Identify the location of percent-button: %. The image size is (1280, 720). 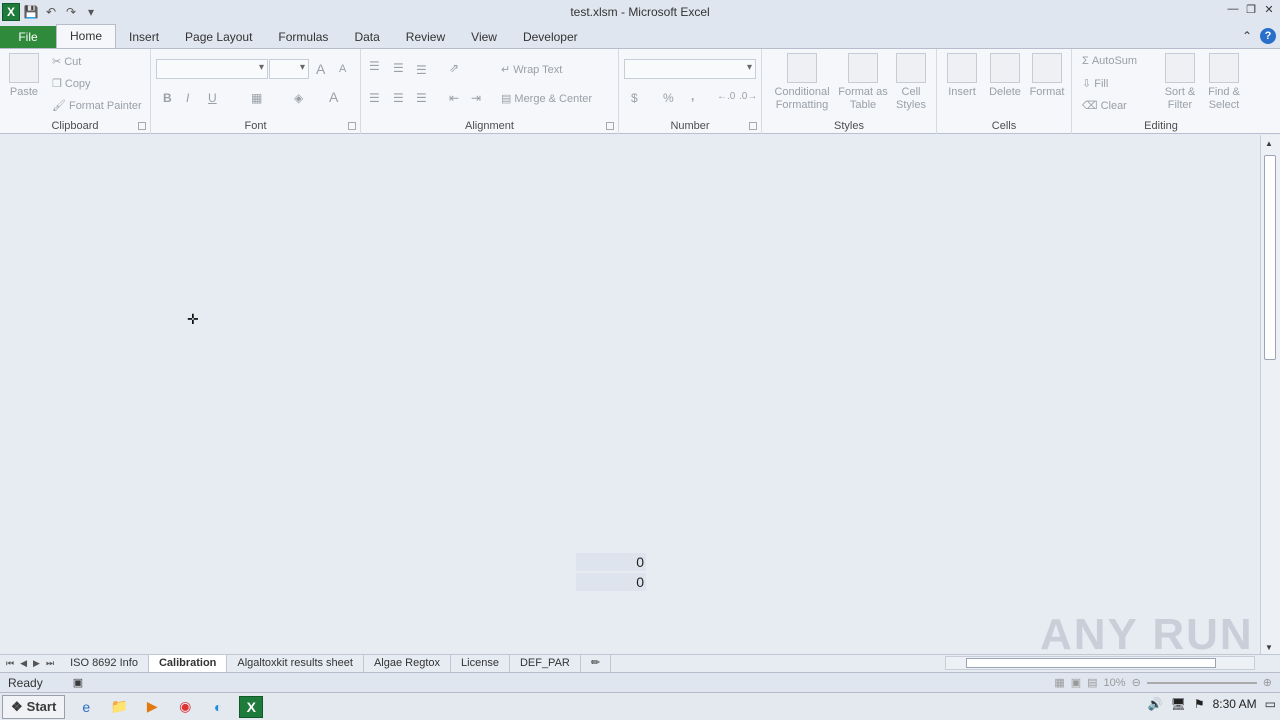
(668, 98).